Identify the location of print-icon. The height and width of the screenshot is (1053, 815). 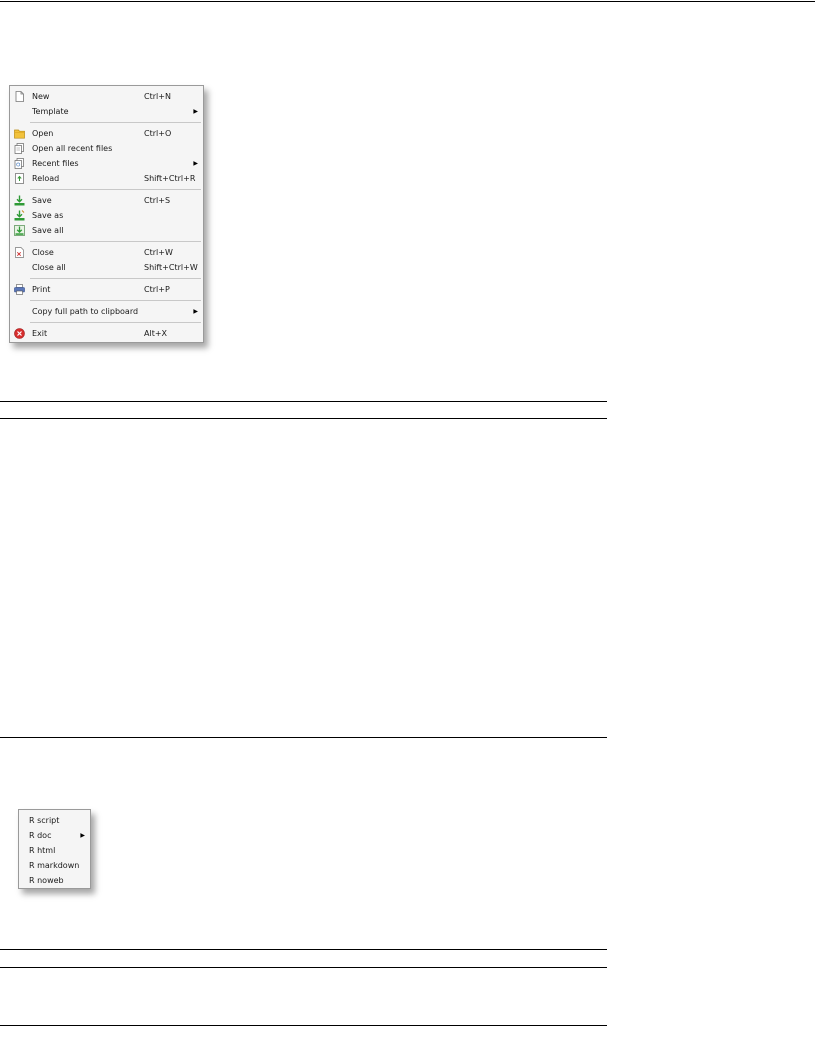
(19, 289).